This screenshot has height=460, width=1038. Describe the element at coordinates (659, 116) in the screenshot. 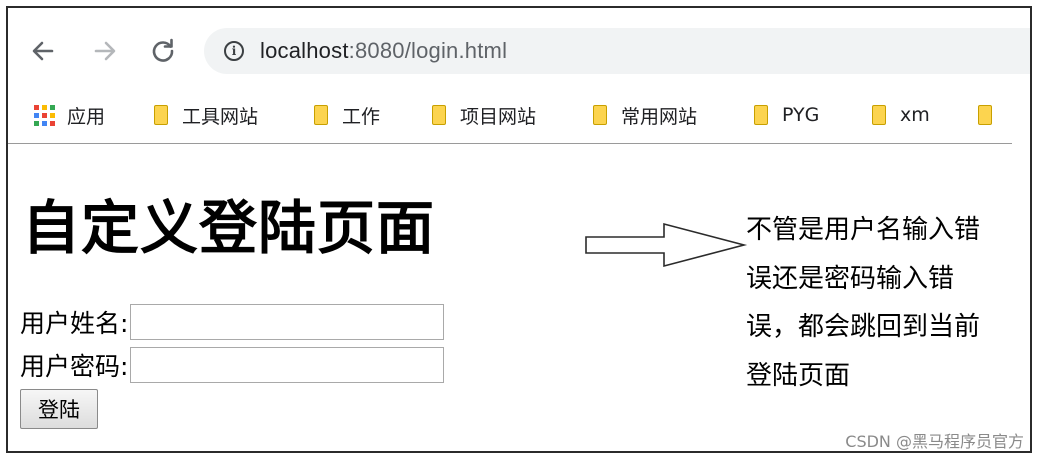

I see `bookmark-label: 常用网站` at that location.